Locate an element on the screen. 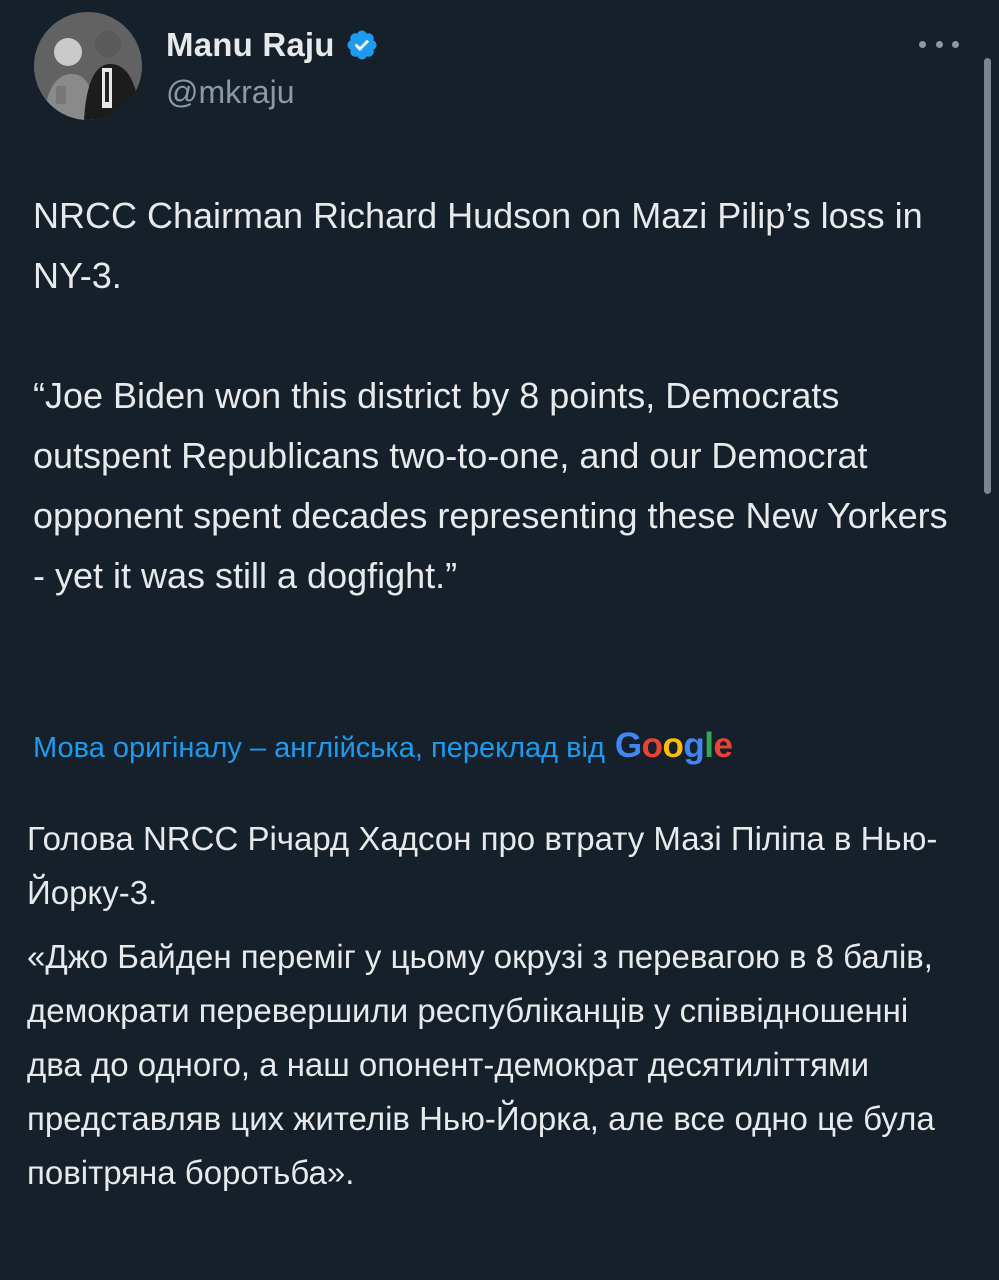 This screenshot has width=999, height=1280. google-logo: Google is located at coordinates (674, 746).